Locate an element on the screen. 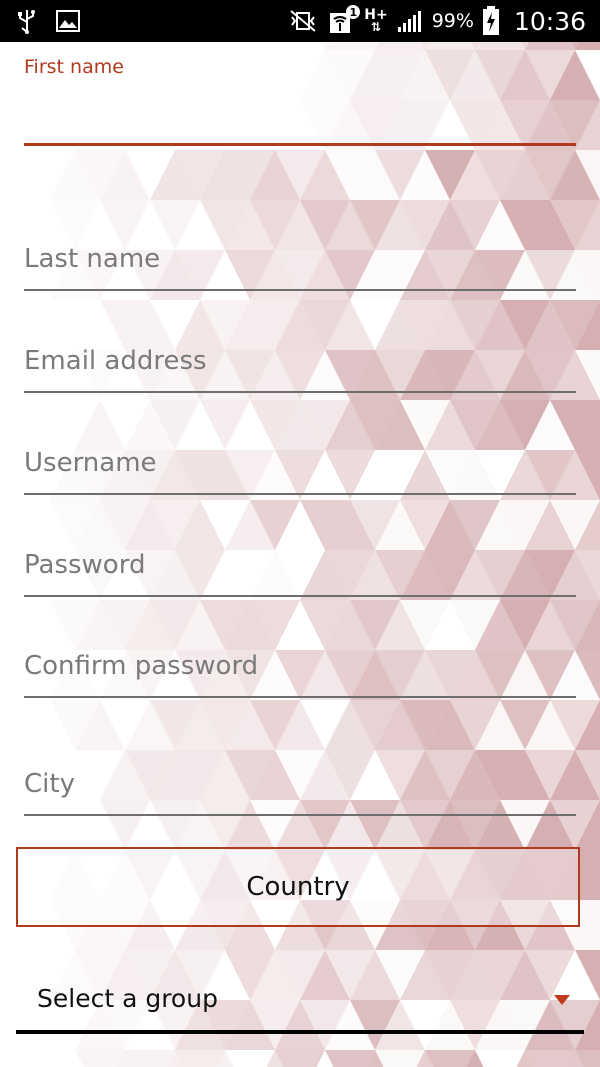 The image size is (600, 1067). data-hplus-icon: H+ ⇅ is located at coordinates (376, 20).